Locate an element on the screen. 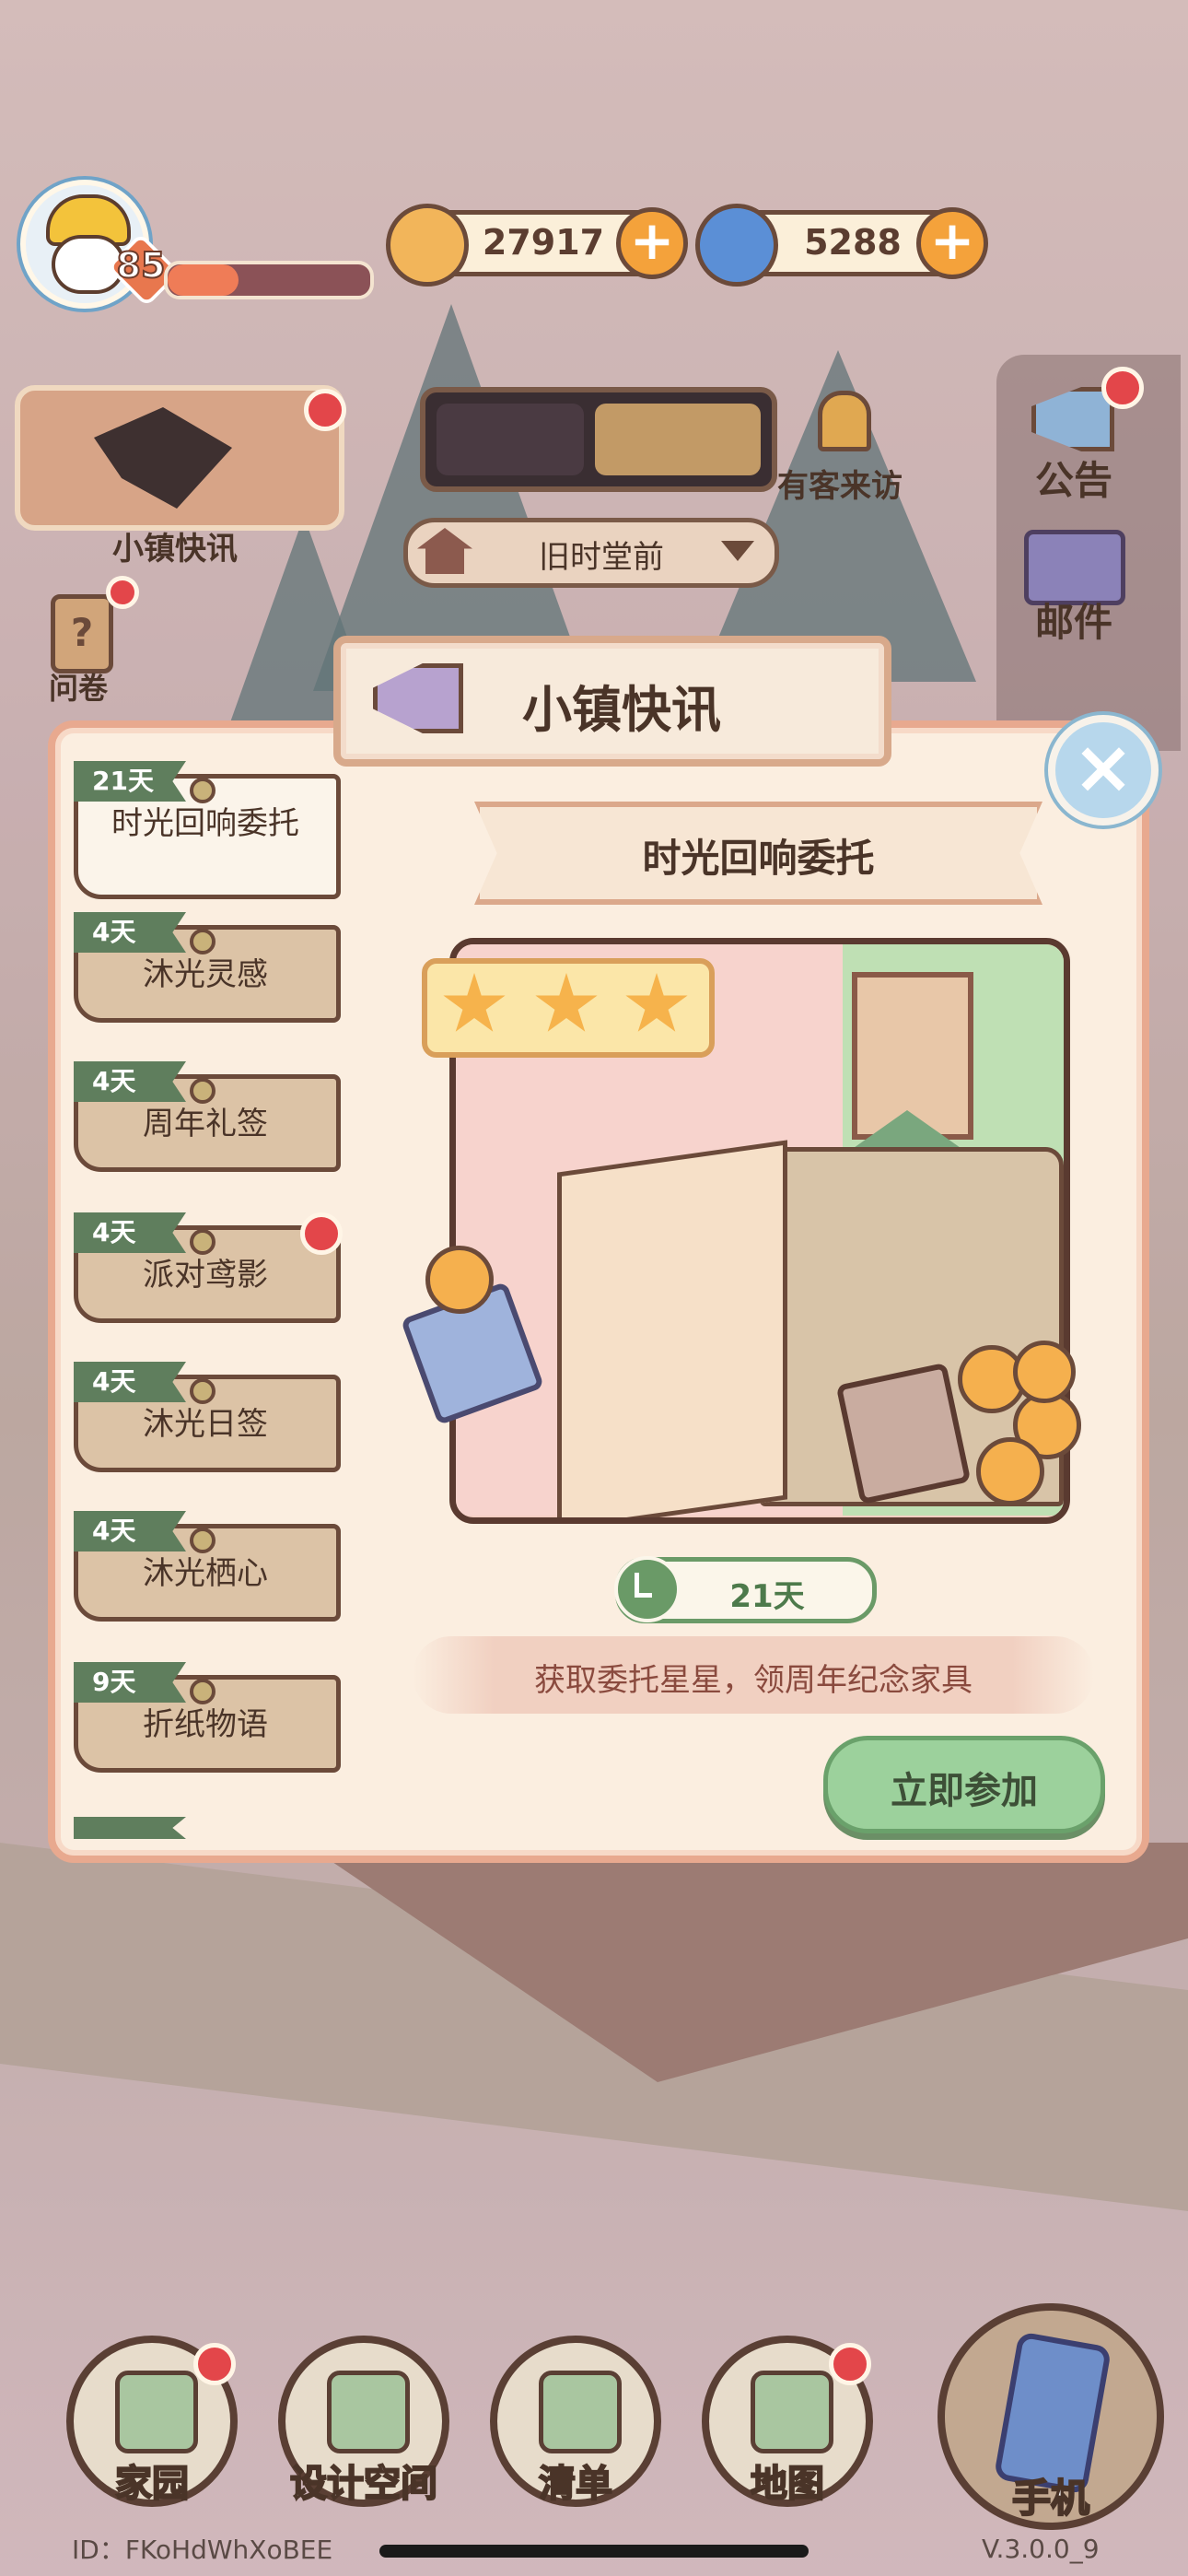 This screenshot has width=1188, height=2576. join-now-label: 立即参加 is located at coordinates (964, 1791).